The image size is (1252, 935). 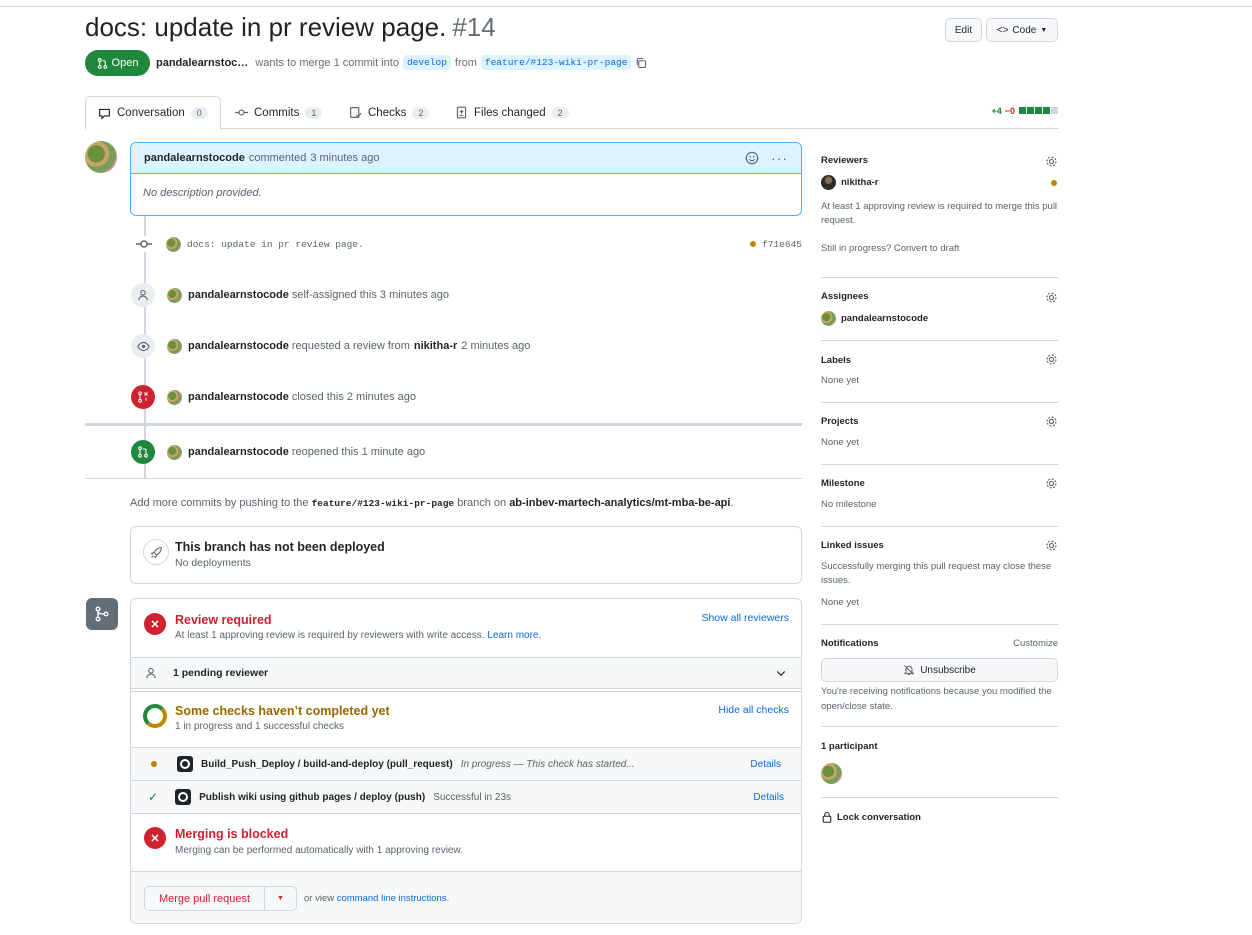 What do you see at coordinates (223, 620) in the screenshot?
I see `review-required-title: Review required` at bounding box center [223, 620].